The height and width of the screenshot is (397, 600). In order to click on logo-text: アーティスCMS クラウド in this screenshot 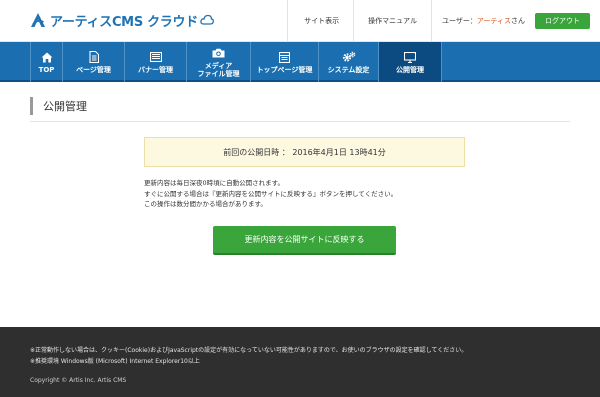, I will do `click(124, 22)`.